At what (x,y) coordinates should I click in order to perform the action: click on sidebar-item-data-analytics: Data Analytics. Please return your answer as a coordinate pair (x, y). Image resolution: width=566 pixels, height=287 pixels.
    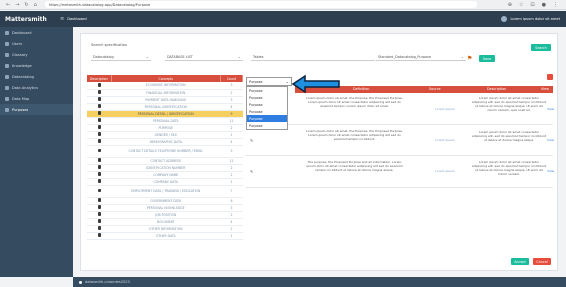
    Looking at the image, I should click on (36, 87).